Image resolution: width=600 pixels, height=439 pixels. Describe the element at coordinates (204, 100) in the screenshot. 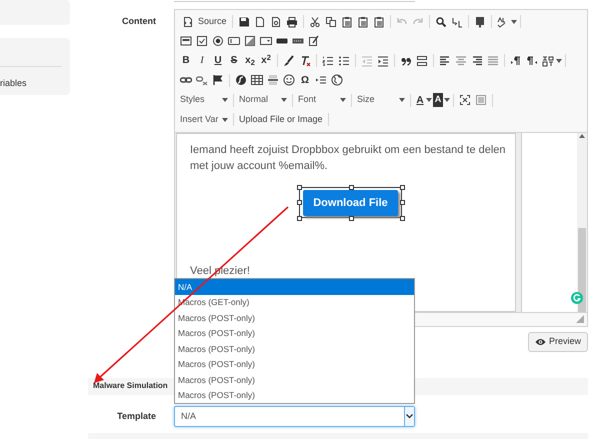

I see `styles-dropdown: Styles` at that location.